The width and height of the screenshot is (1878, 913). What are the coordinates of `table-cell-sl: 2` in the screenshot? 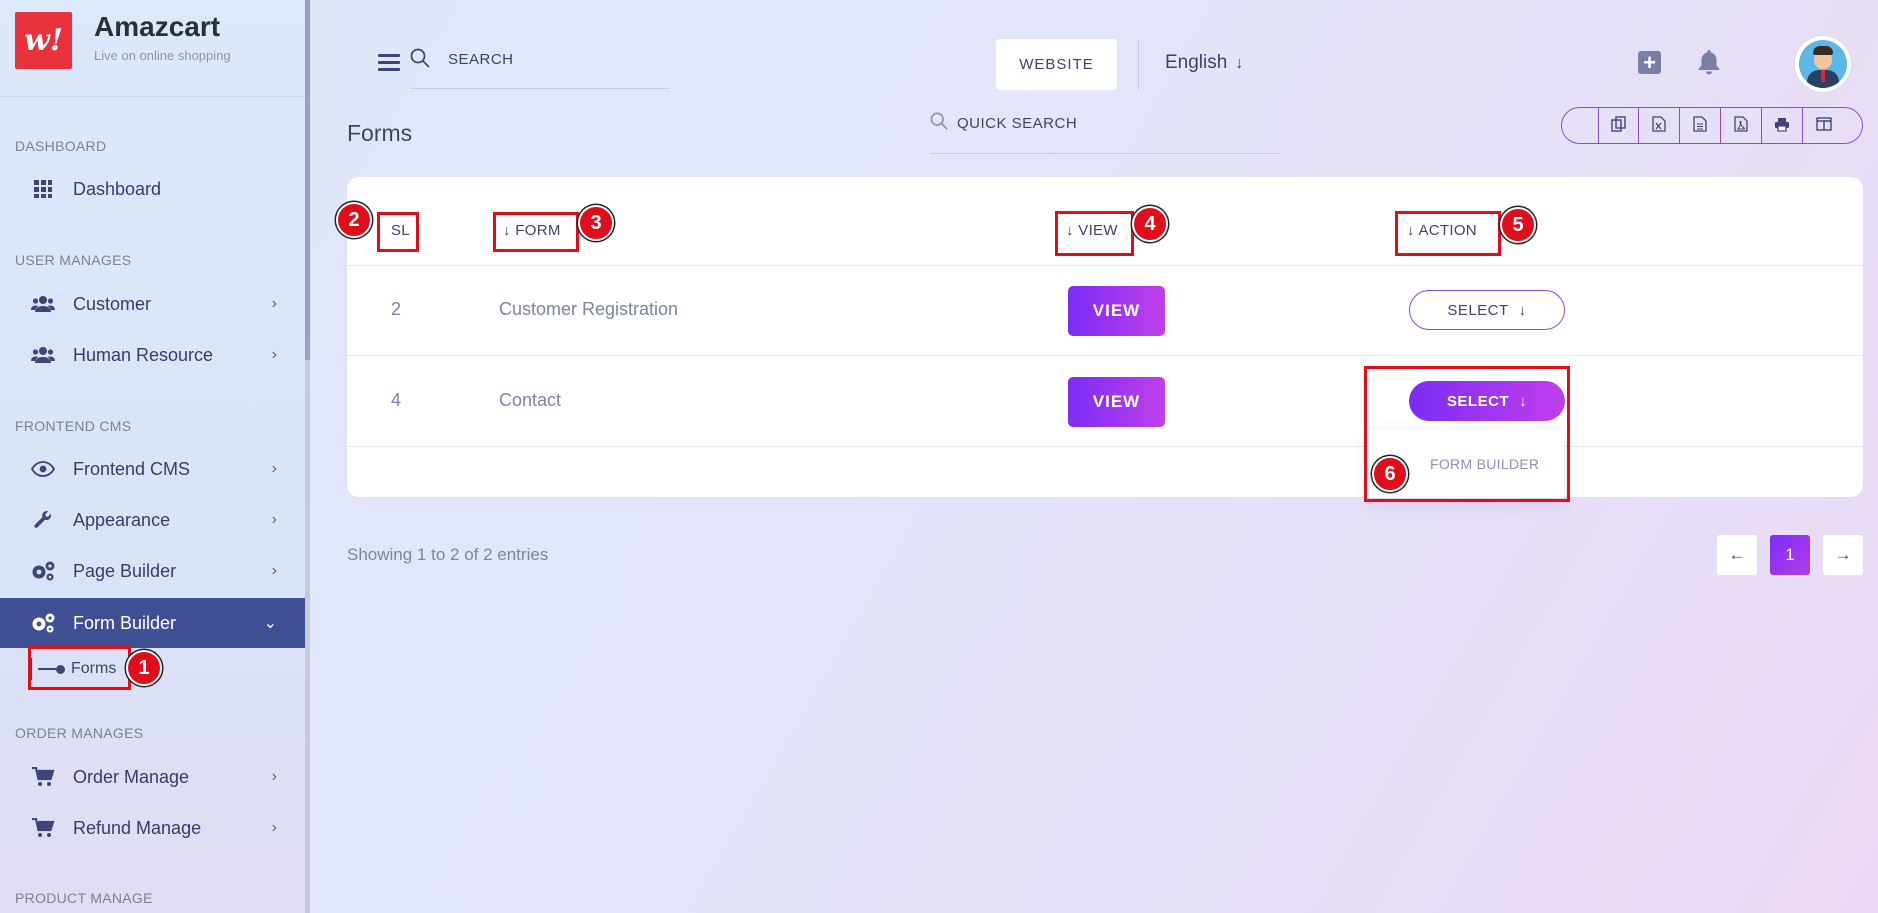 It's located at (396, 309).